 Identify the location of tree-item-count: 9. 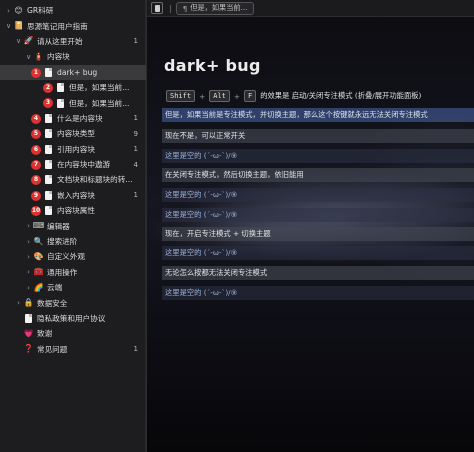
(135, 133).